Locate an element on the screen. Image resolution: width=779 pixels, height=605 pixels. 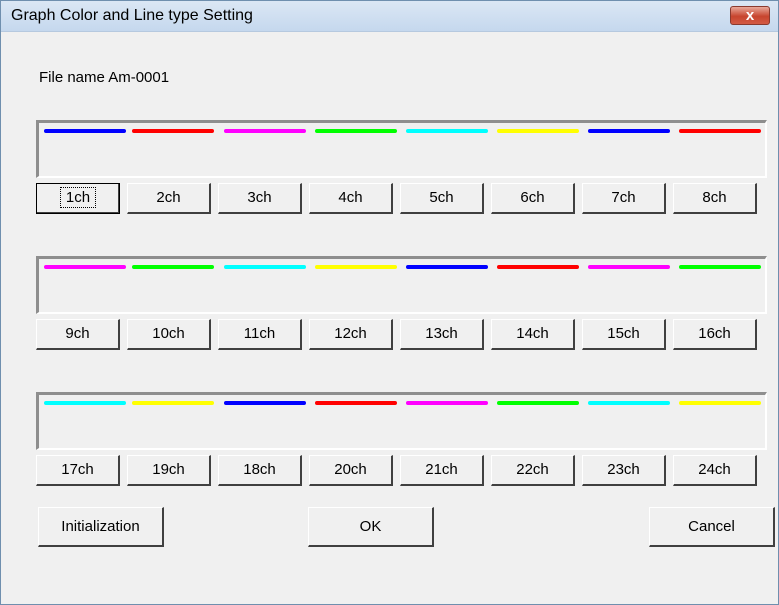
channel-button: 9ch is located at coordinates (78, 334).